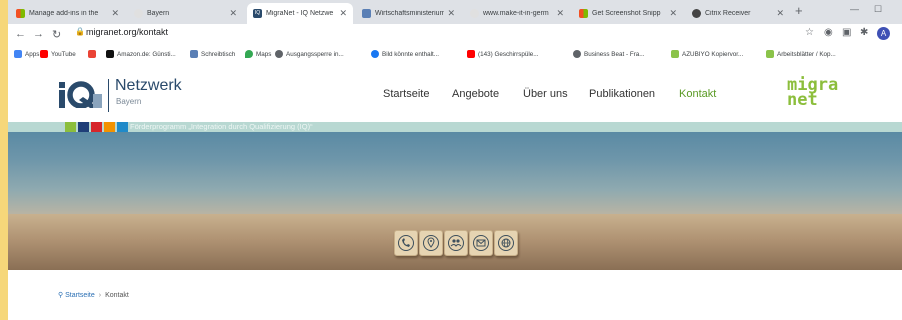 The image size is (902, 320). Describe the element at coordinates (366, 13) in the screenshot. I see `edit-icon` at that location.